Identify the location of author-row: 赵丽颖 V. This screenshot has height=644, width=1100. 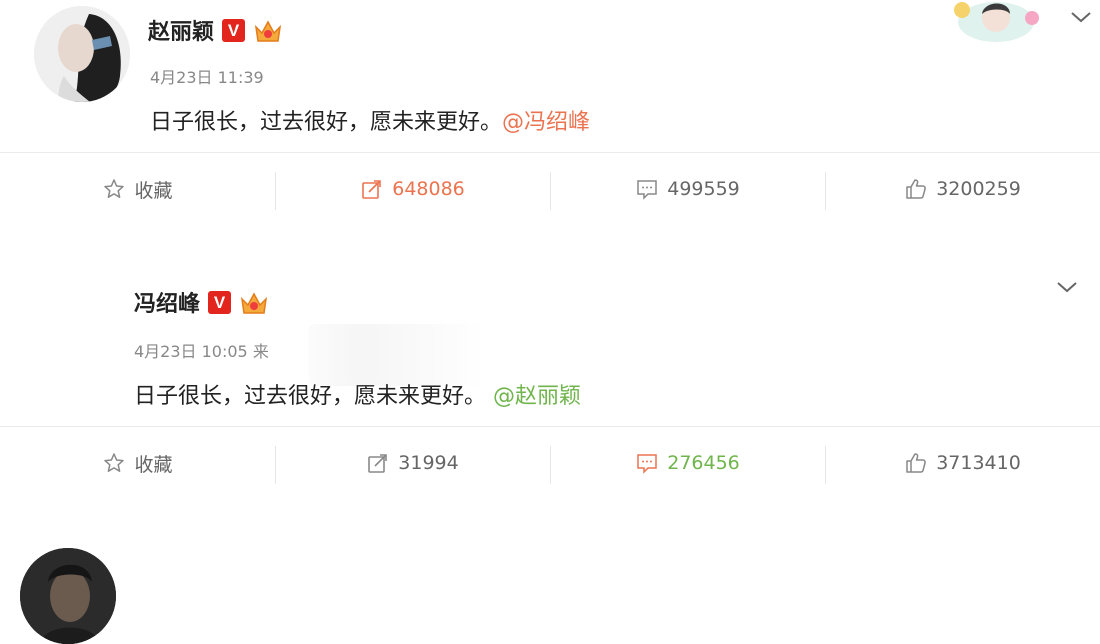
(215, 30).